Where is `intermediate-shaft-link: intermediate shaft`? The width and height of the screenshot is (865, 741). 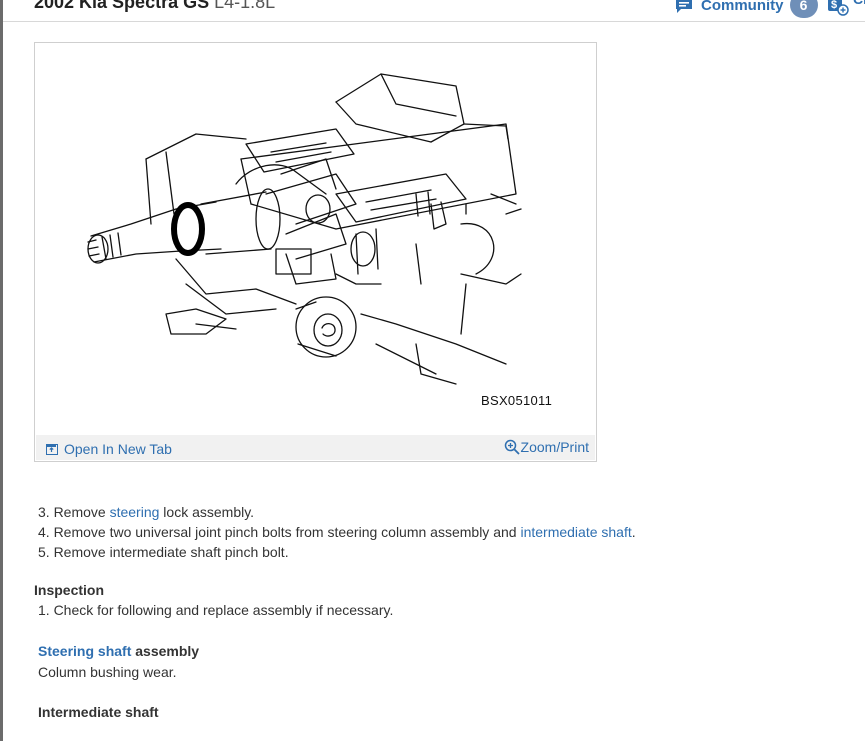
intermediate-shaft-link: intermediate shaft is located at coordinates (575, 532).